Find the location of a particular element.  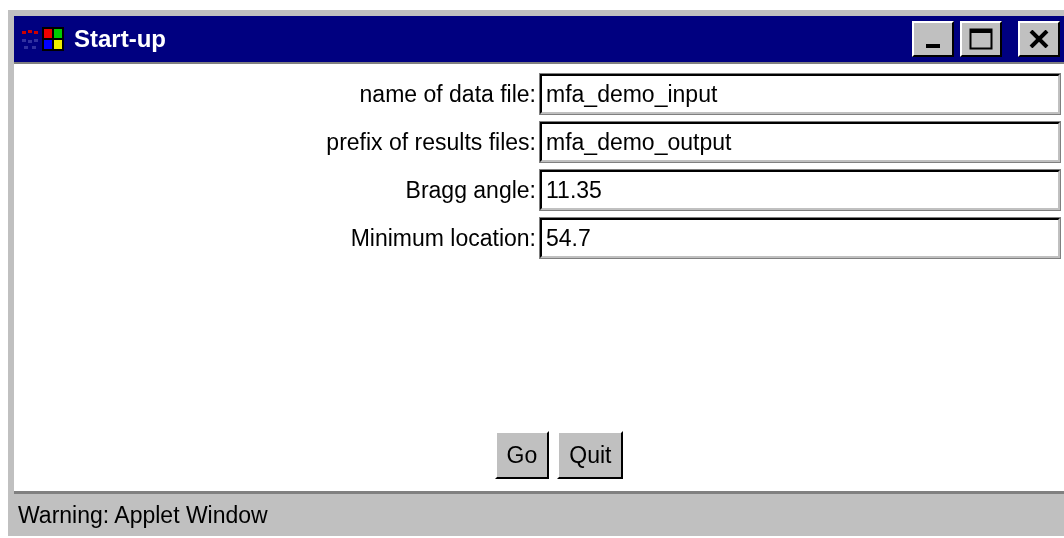

close-button is located at coordinates (1039, 39).